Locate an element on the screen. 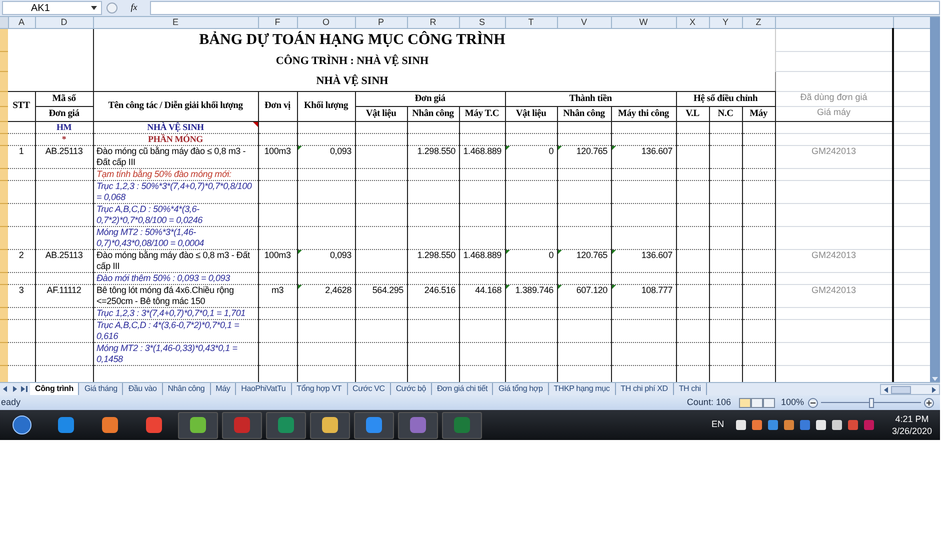 The image size is (950, 536). column-group-title: Hệ số điều chỉnh is located at coordinates (725, 98).